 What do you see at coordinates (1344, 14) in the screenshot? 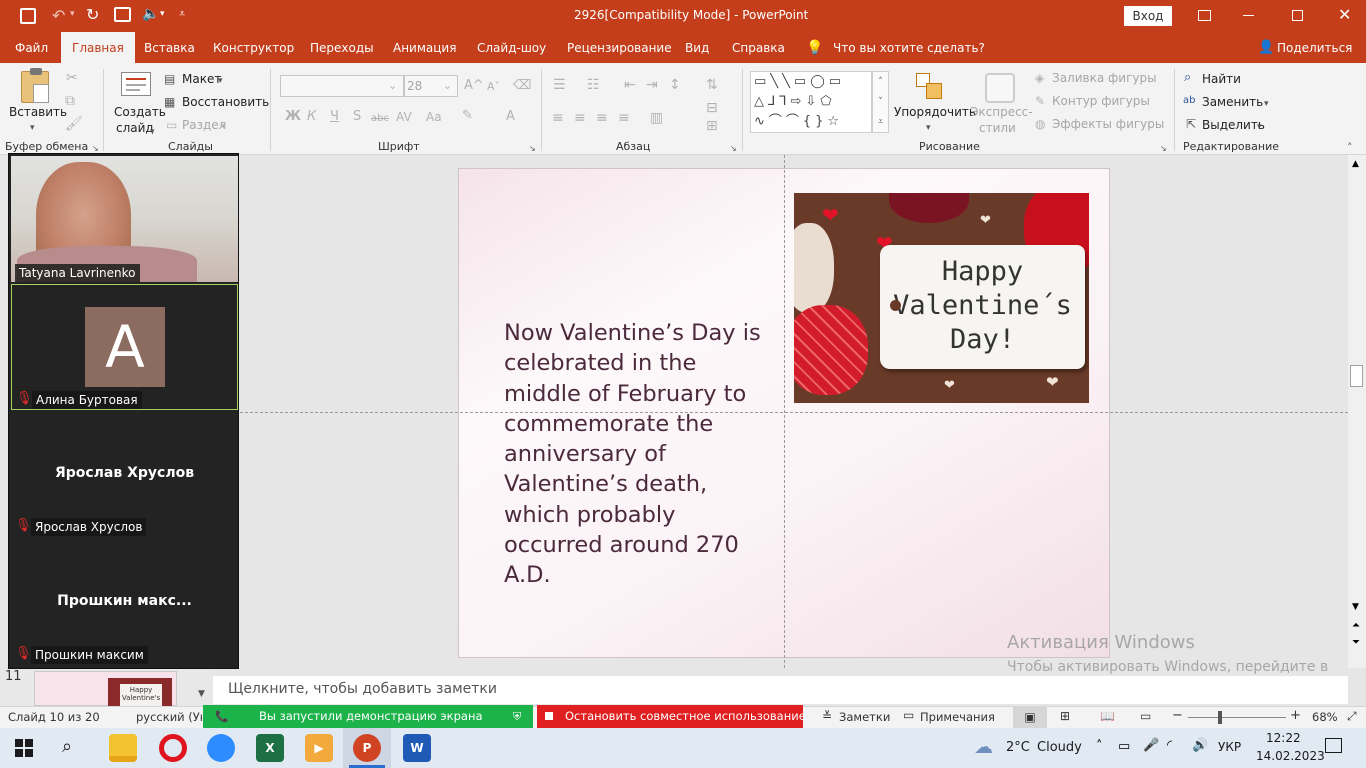
I see `close-icon: ✕` at bounding box center [1344, 14].